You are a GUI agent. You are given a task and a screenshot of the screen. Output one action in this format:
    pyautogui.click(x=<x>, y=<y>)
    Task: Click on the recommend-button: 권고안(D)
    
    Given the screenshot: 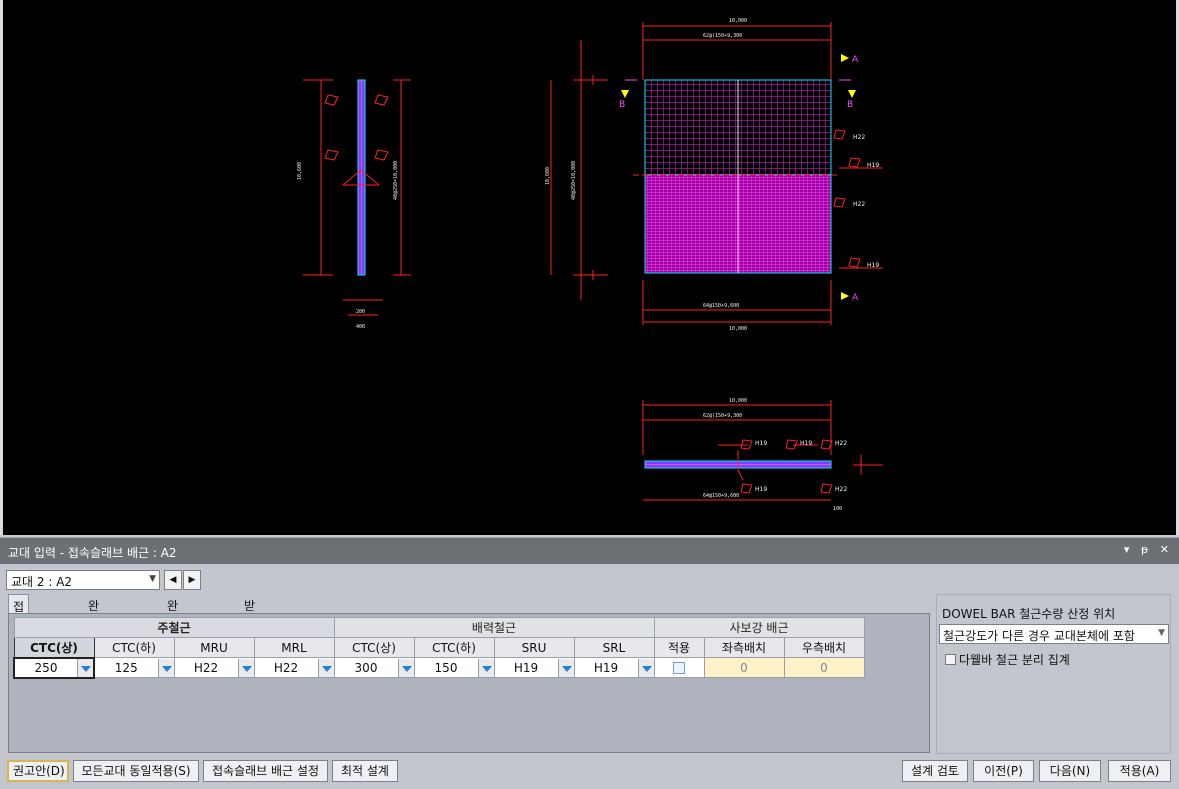 What is the action you would take?
    pyautogui.click(x=38, y=771)
    